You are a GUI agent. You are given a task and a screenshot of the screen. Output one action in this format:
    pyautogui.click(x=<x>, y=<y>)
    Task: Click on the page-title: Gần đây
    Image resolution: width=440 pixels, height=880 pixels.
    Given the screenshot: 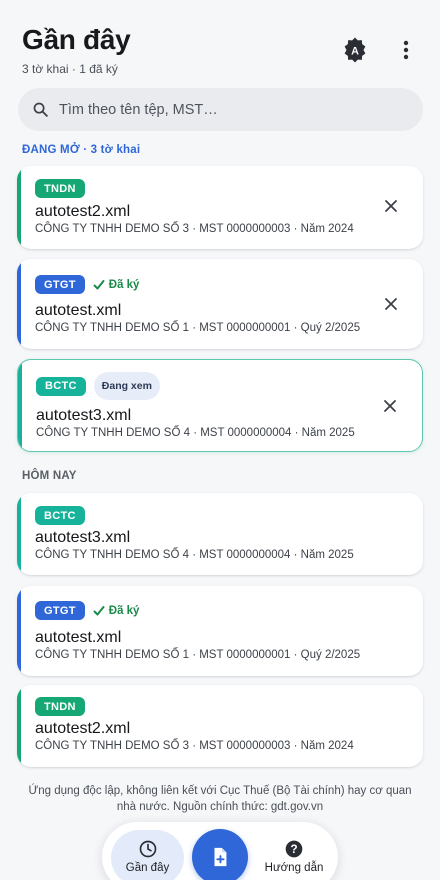 What is the action you would take?
    pyautogui.click(x=76, y=39)
    